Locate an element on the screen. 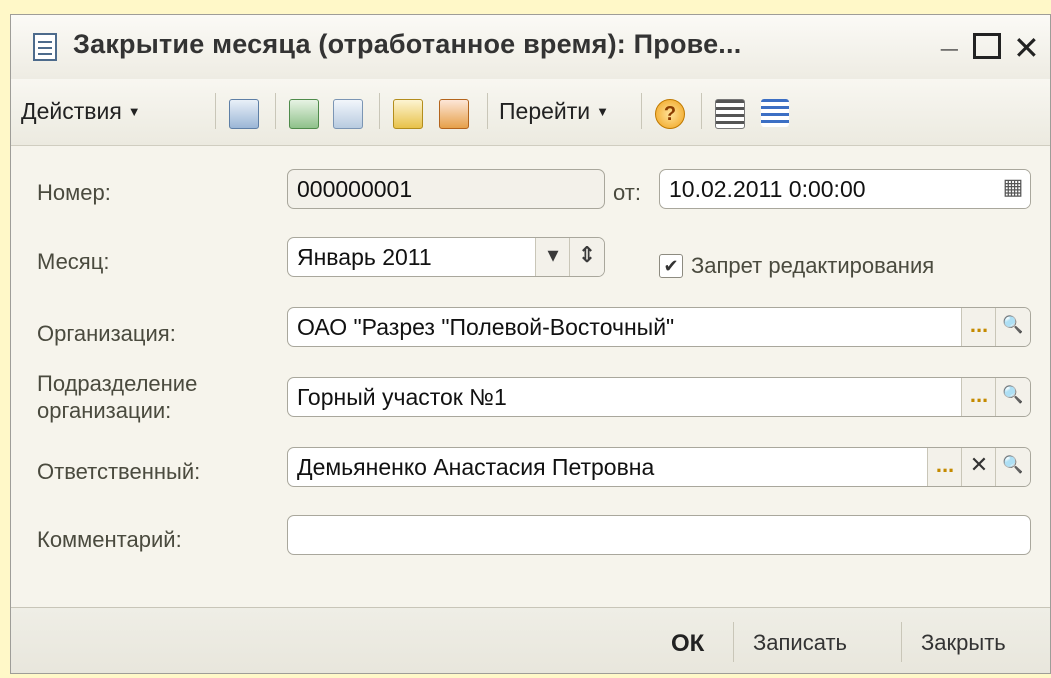 The width and height of the screenshot is (1051, 678). goto-menu: Перейти ▼ is located at coordinates (554, 111).